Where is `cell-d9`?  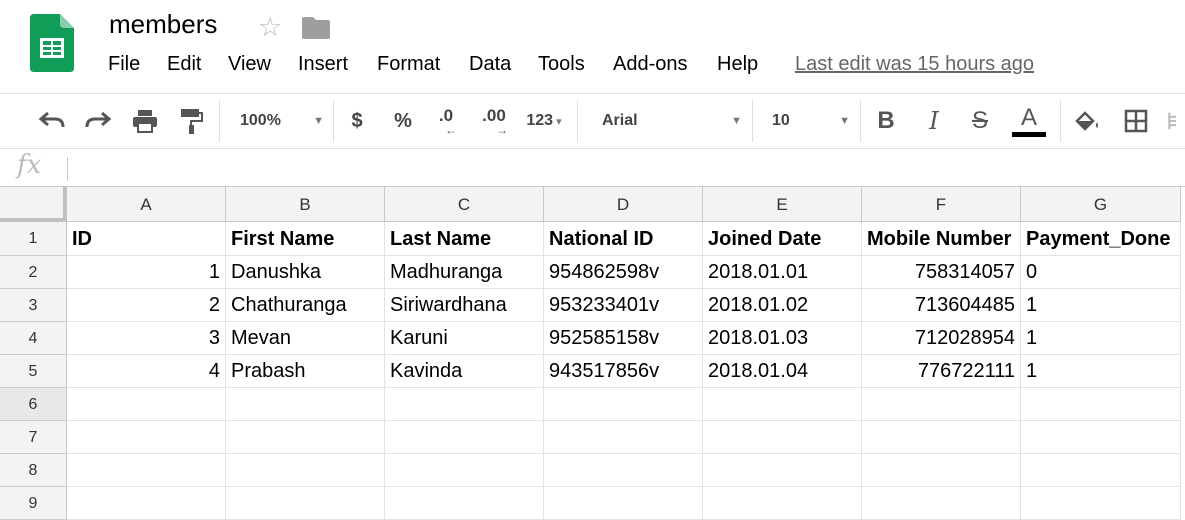
cell-d9 is located at coordinates (623, 503).